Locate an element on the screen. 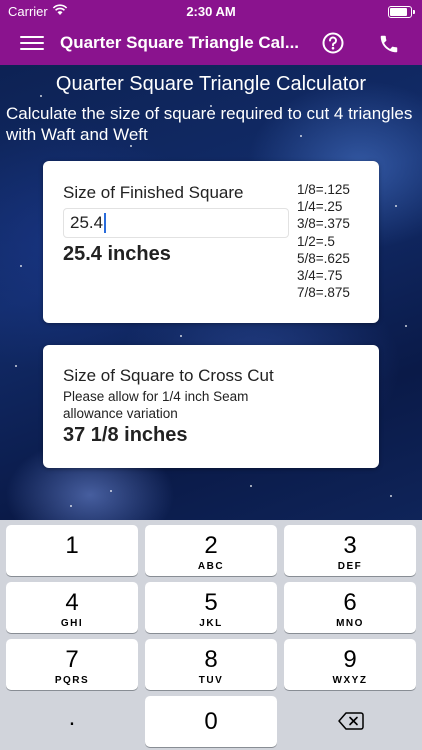 This screenshot has height=750, width=422. backspace-icon is located at coordinates (351, 721).